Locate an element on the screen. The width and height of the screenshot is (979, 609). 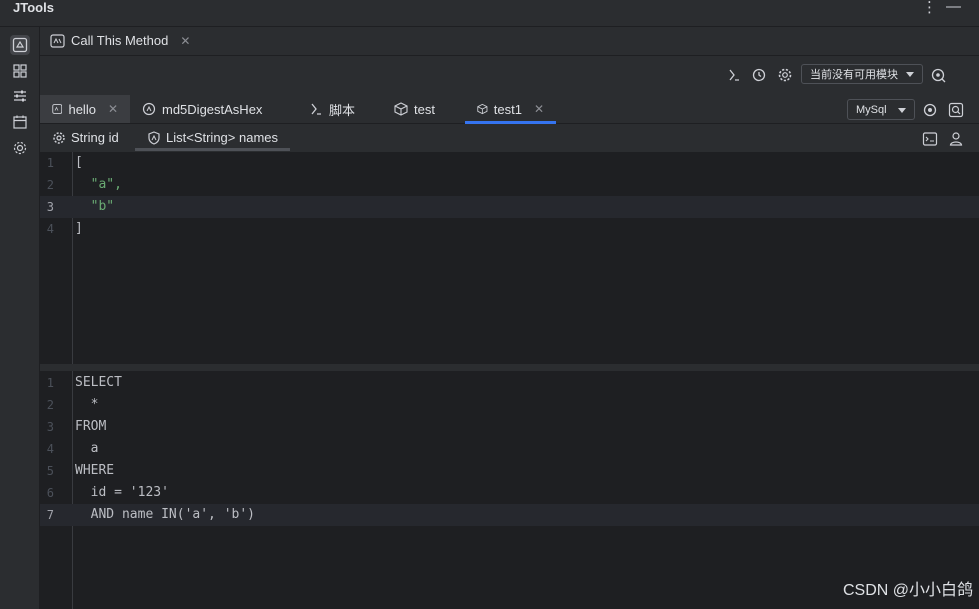
code-line: 4 ] is located at coordinates (509, 229).